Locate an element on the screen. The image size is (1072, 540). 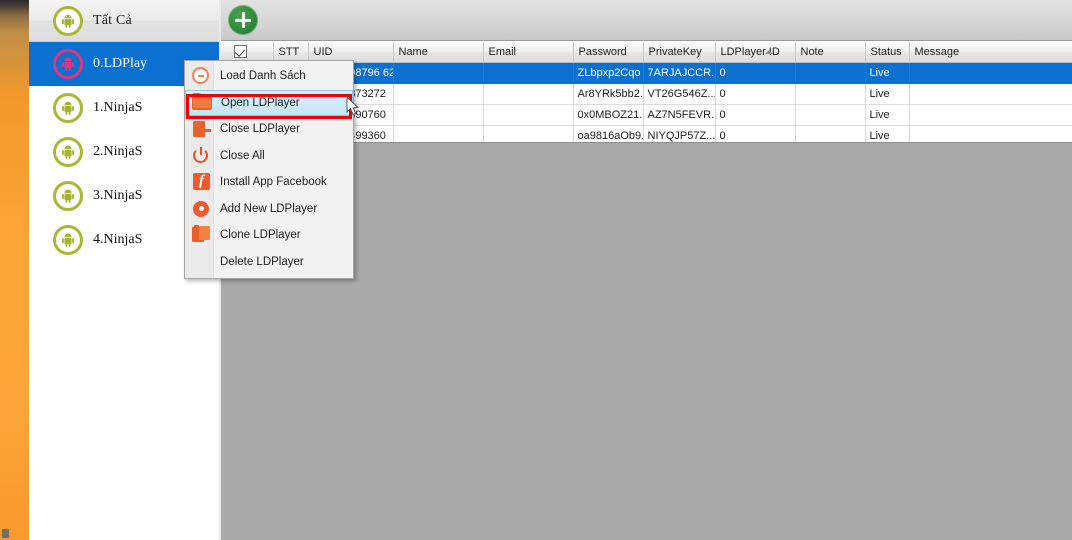
context-menu-item-install-app-facebook: f Install App Facebook is located at coordinates (269, 182).